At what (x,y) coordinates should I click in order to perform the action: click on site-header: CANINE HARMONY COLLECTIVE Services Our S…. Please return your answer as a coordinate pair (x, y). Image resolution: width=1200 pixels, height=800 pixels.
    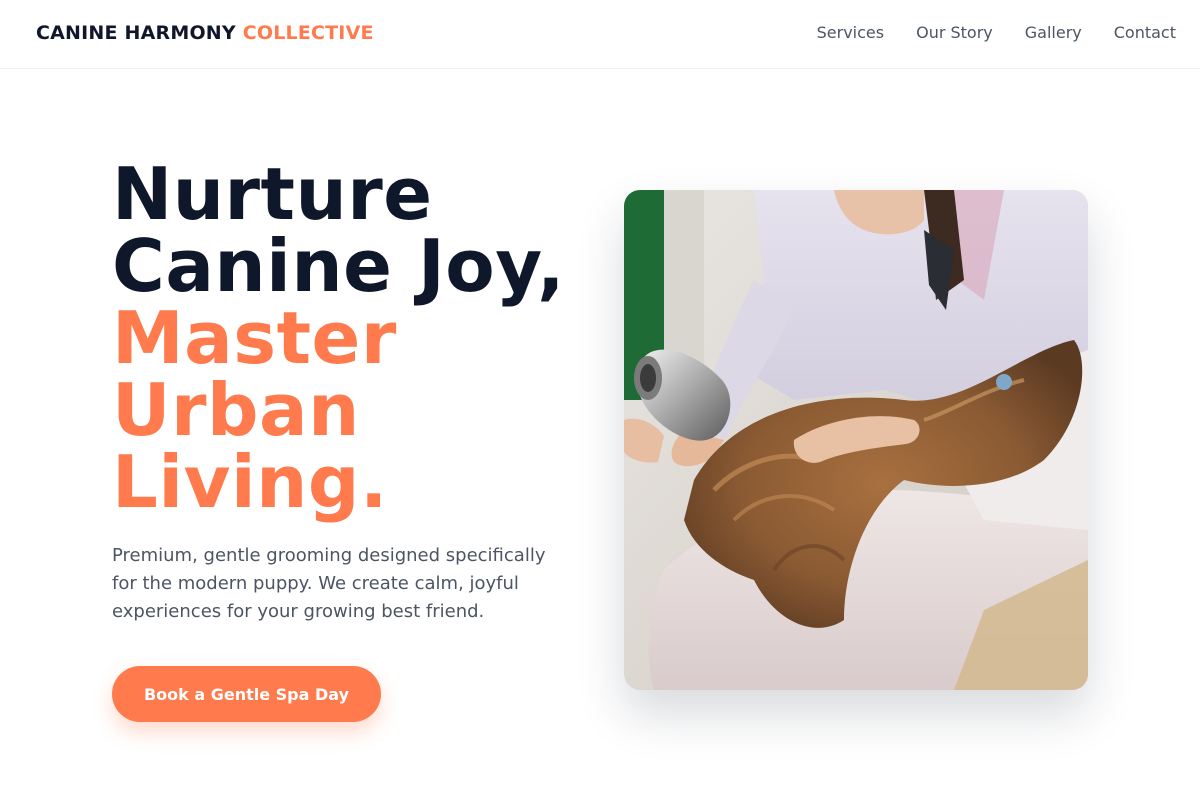
    Looking at the image, I should click on (600, 34).